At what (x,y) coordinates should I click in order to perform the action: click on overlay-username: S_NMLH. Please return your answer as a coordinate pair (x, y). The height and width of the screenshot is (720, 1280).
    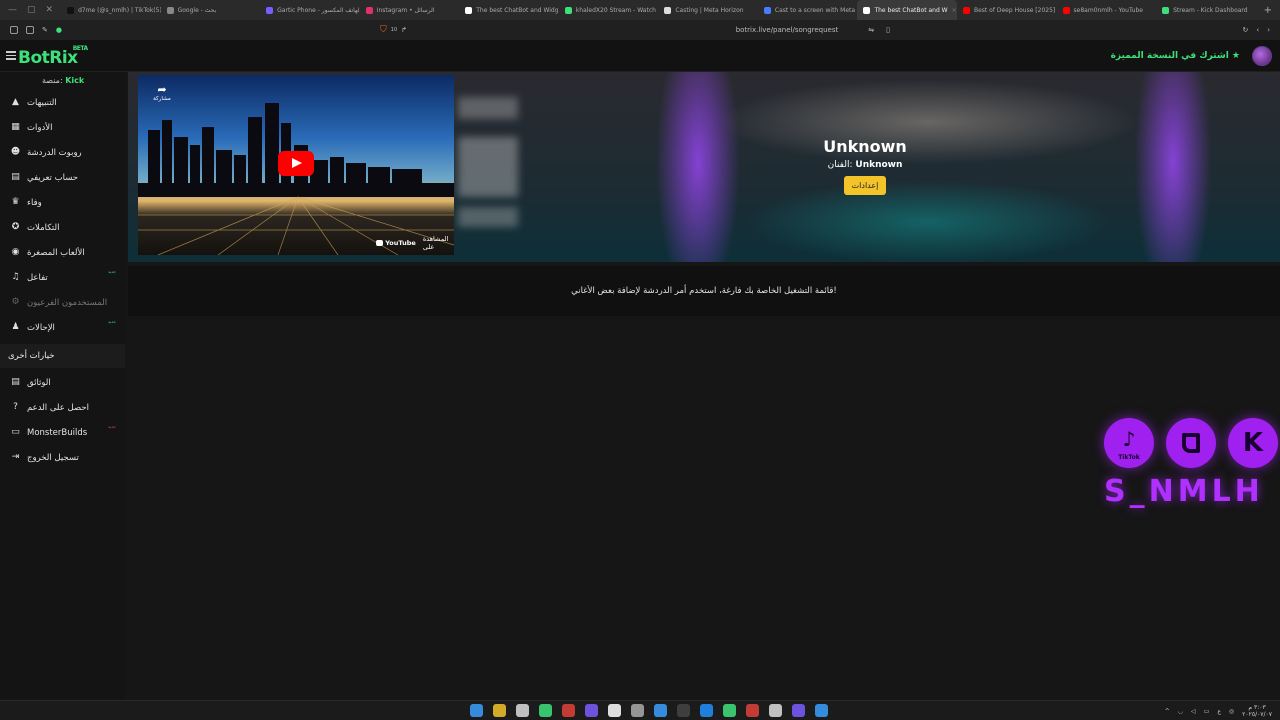
    Looking at the image, I should click on (1184, 491).